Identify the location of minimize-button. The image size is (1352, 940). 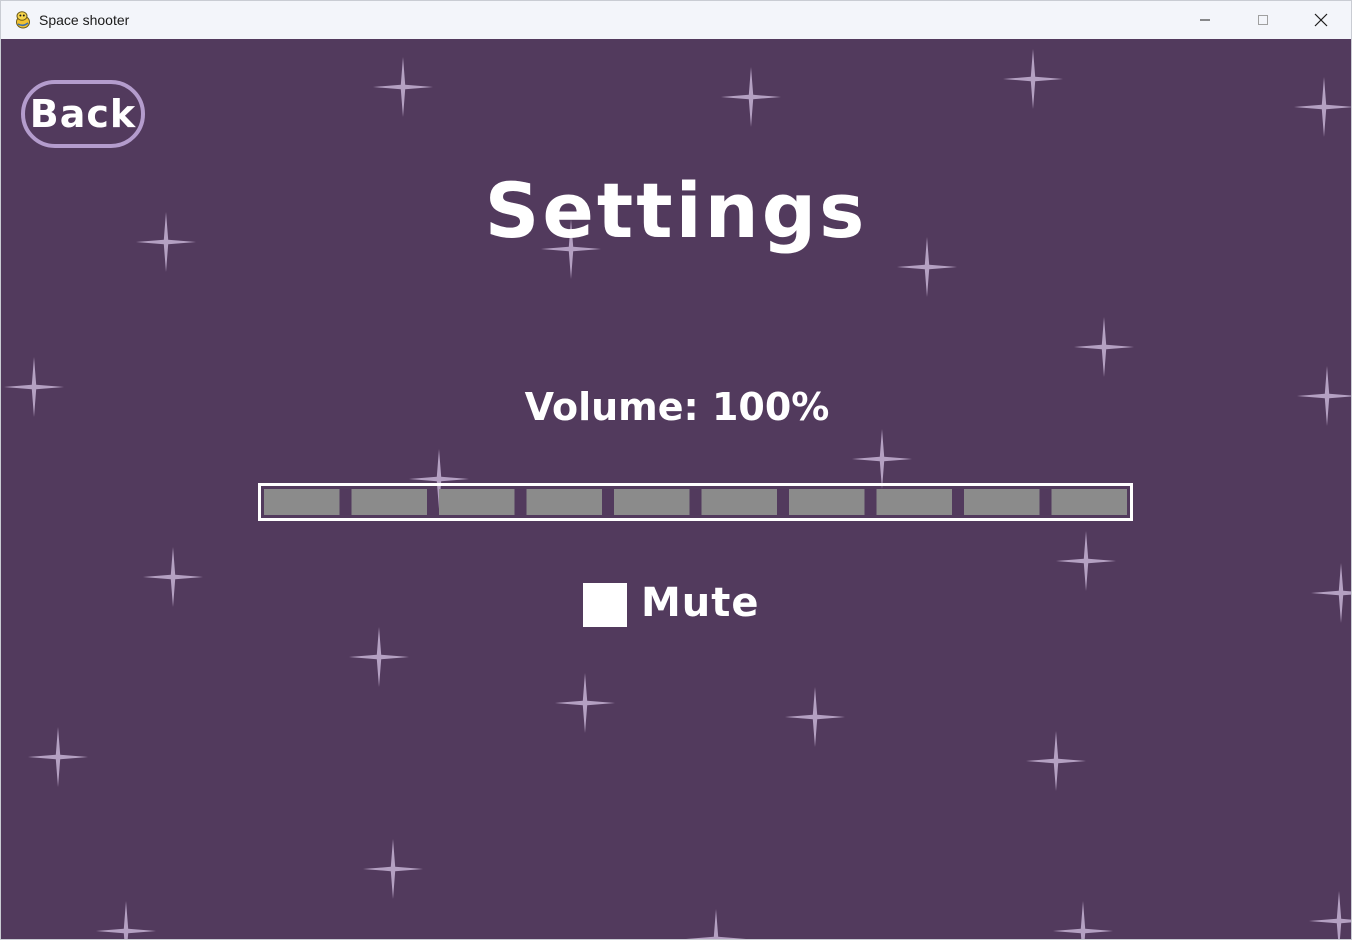
(1205, 20).